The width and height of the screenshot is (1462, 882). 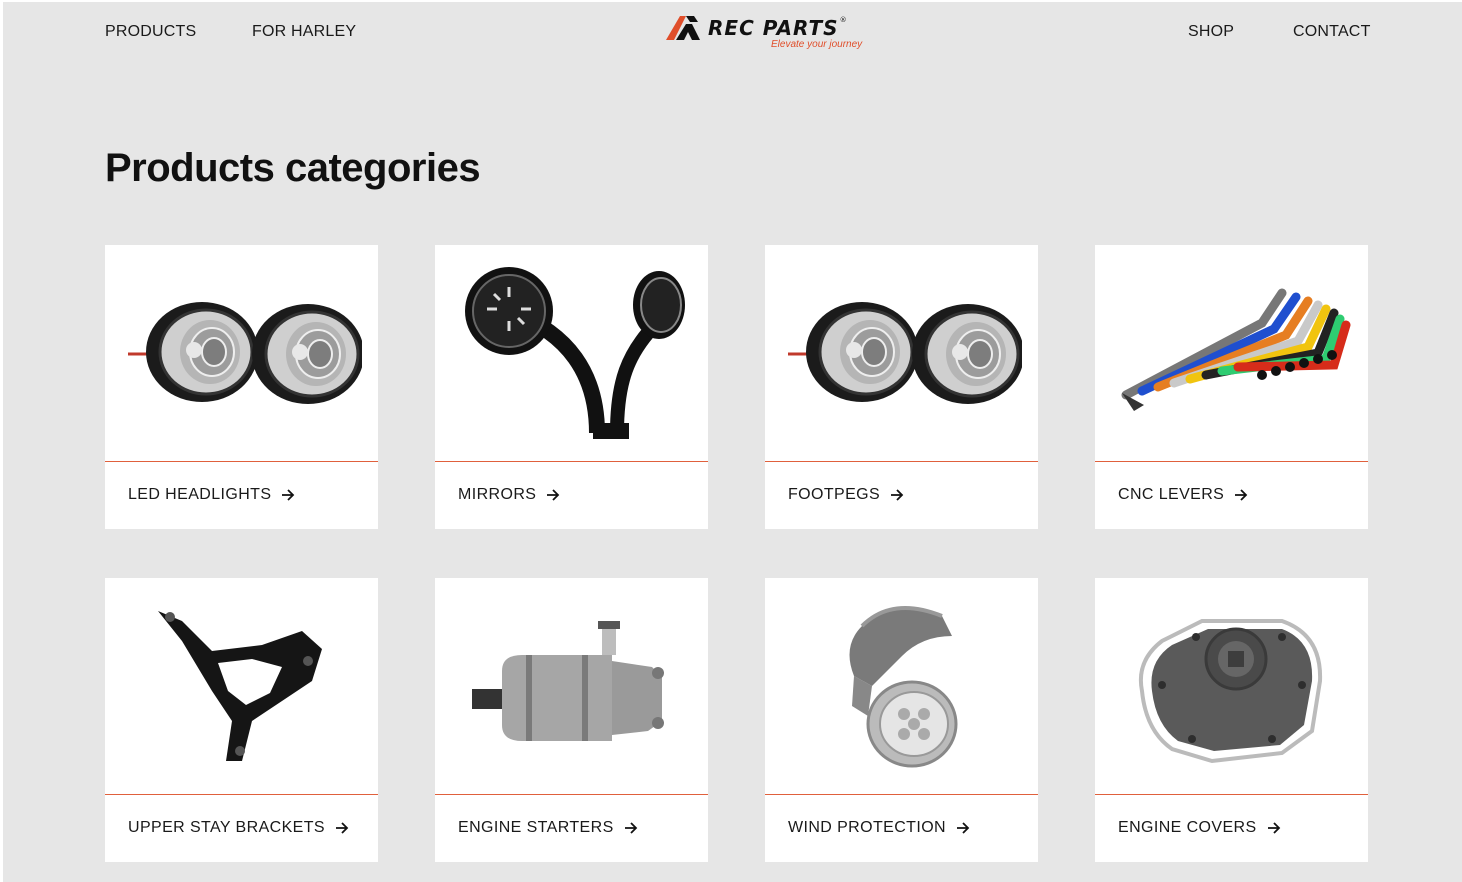 I want to click on nav-products: PRODUCTS, so click(x=150, y=32).